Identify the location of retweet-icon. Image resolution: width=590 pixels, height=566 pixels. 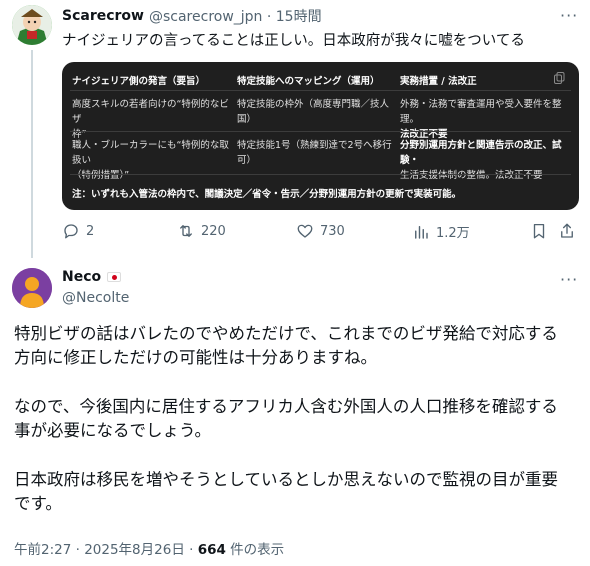
(186, 231).